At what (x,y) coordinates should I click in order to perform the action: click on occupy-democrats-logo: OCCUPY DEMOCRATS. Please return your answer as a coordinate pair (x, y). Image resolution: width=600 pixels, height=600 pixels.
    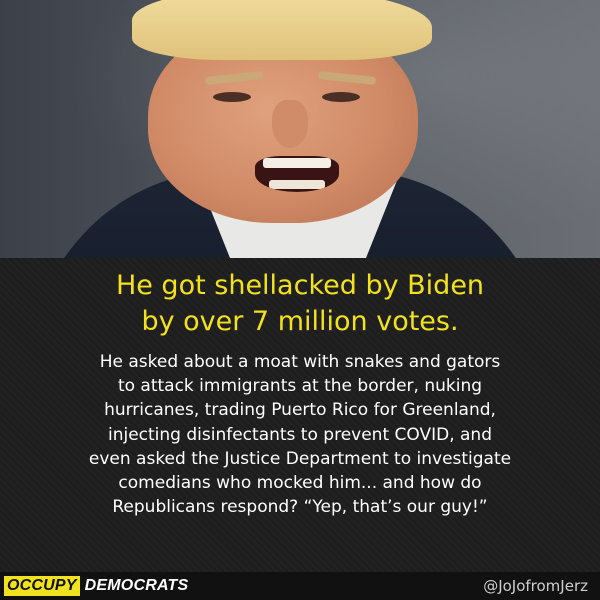
    Looking at the image, I should click on (96, 586).